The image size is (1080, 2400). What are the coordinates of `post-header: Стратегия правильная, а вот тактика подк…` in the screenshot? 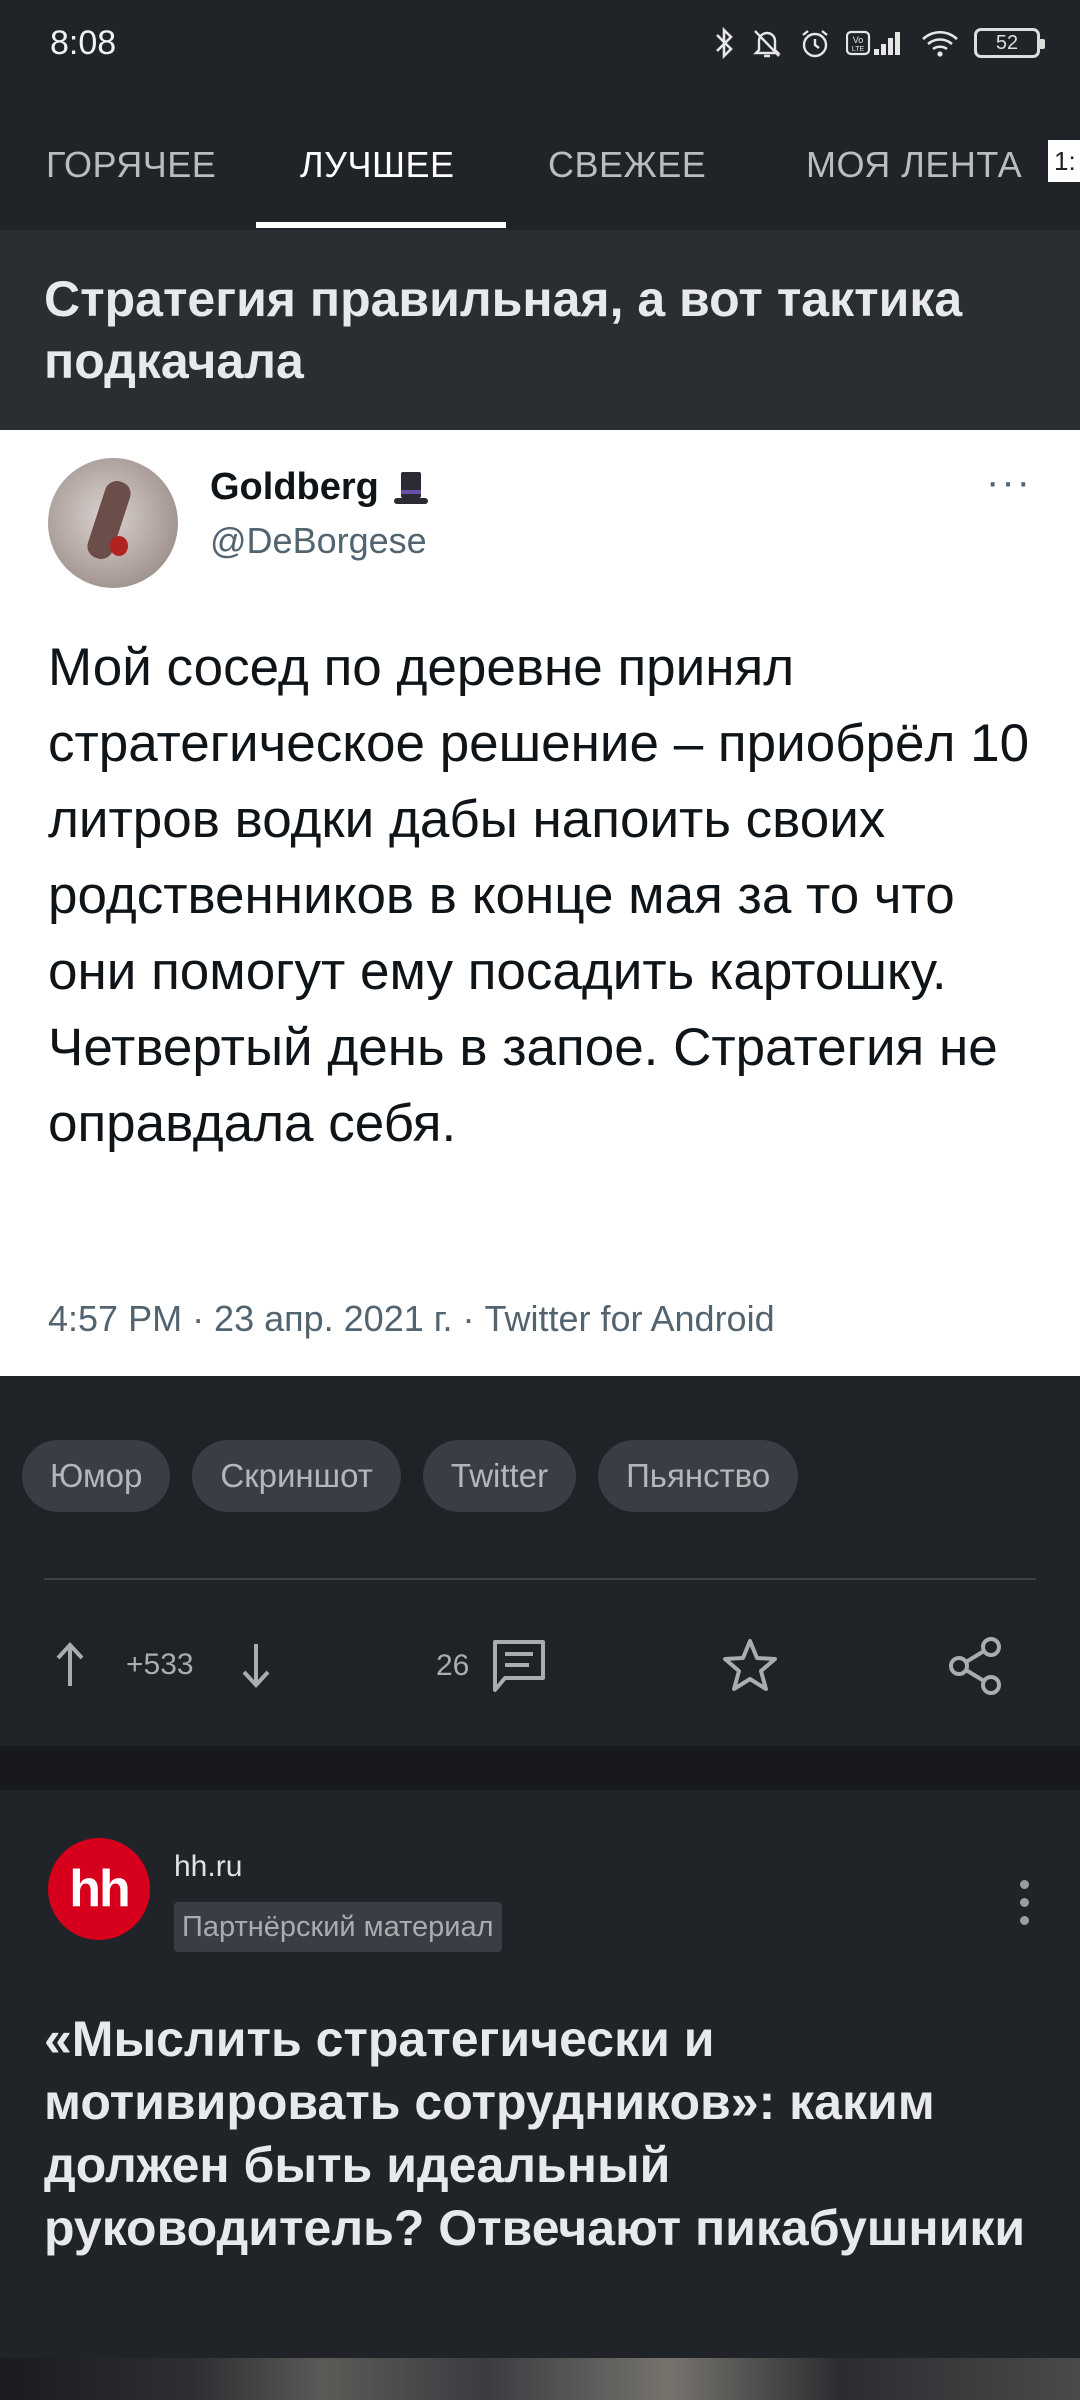 It's located at (540, 330).